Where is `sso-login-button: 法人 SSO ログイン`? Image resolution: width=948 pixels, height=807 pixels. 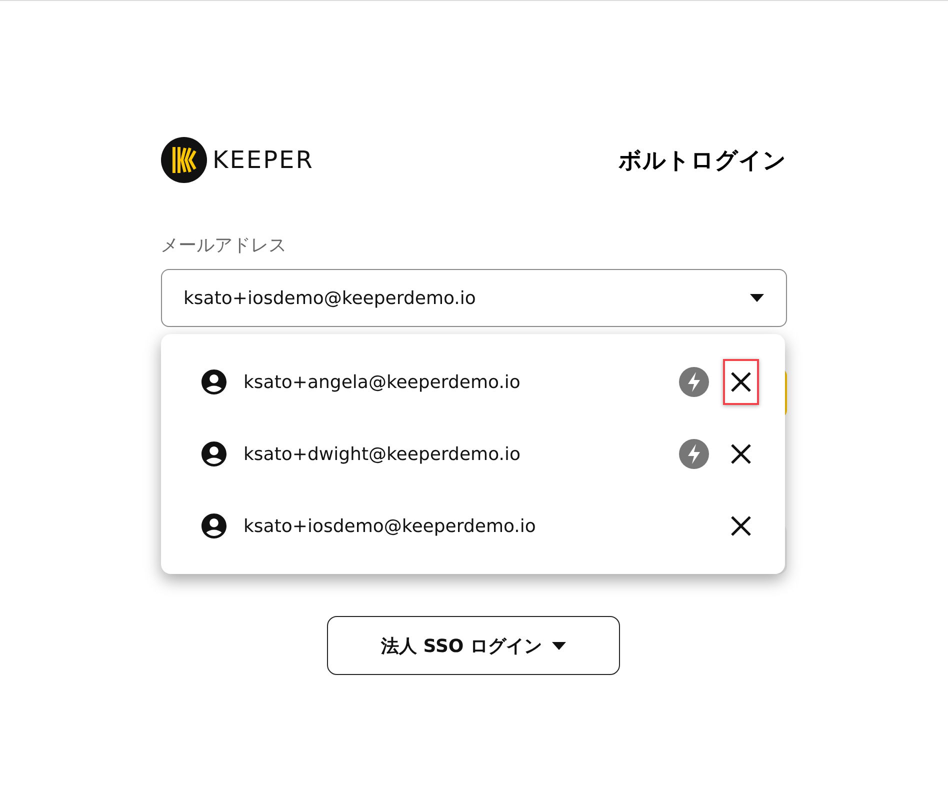 sso-login-button: 法人 SSO ログイン is located at coordinates (473, 645).